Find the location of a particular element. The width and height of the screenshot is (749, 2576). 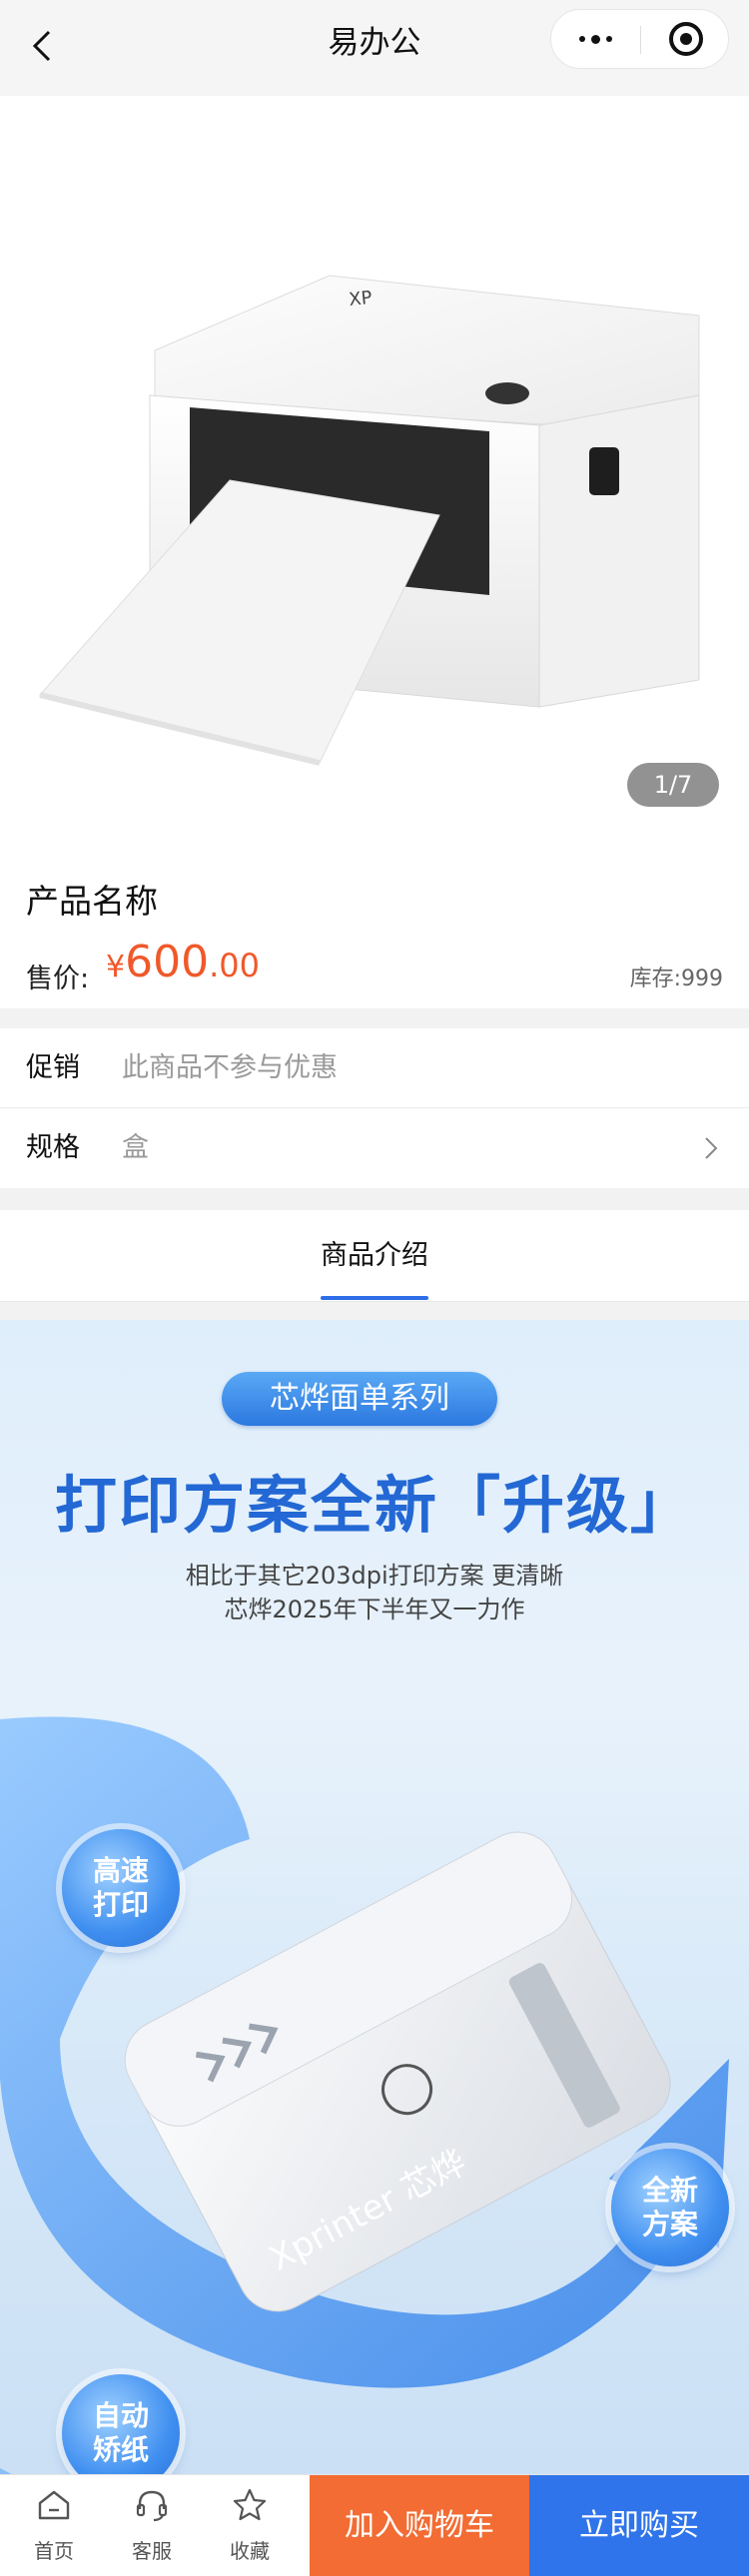

bottom-action-bar: 首页 客服 收藏 加入购物车 立即购买 is located at coordinates (374, 2525).